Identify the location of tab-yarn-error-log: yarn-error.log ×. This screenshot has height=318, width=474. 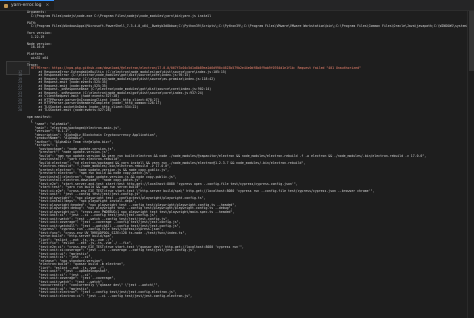
(27, 5).